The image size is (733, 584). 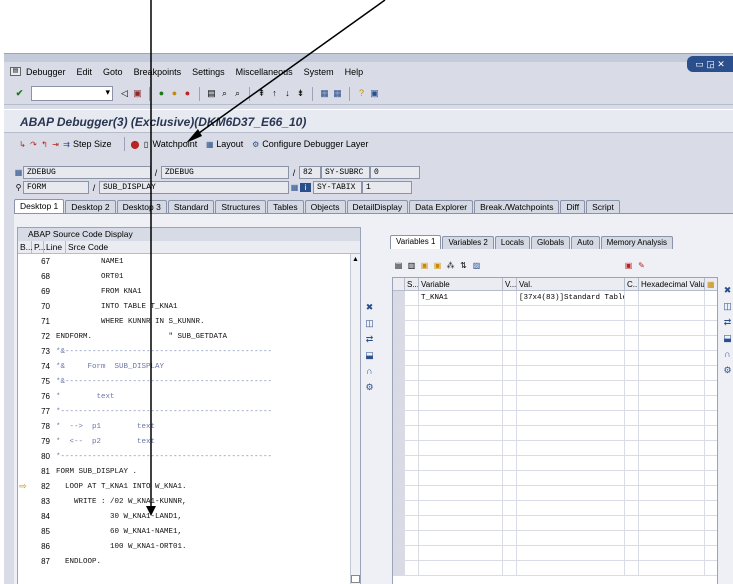 I want to click on layout-button: ▦ Layout, so click(x=224, y=144).